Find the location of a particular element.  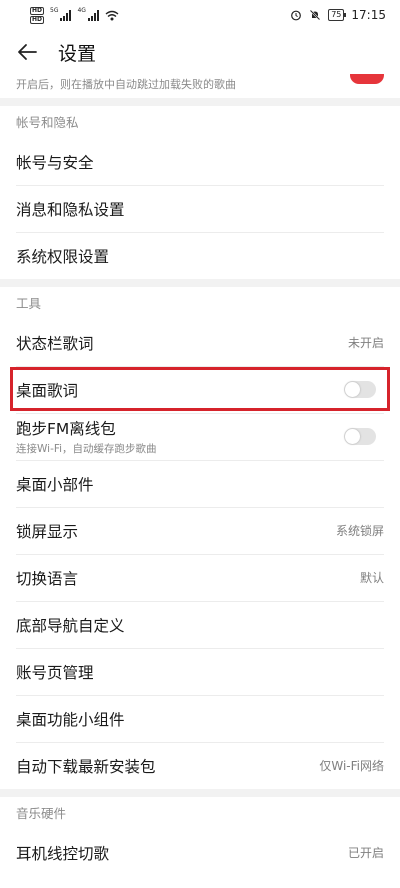

row-value: 仅Wi-Fi网络 is located at coordinates (351, 766).